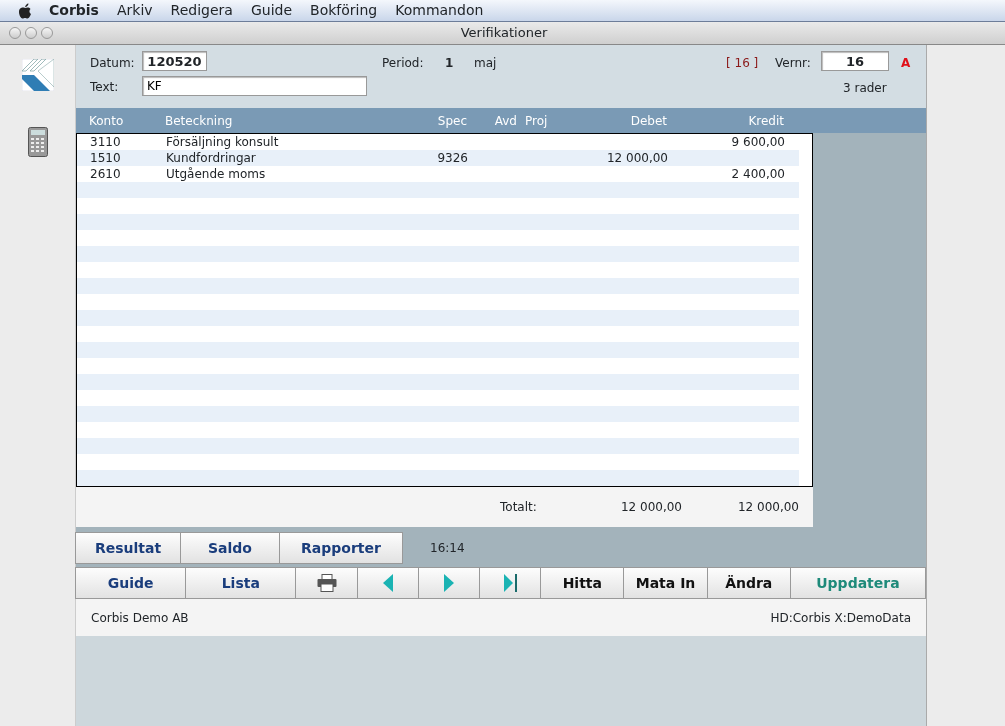 The image size is (1005, 726). Describe the element at coordinates (104, 87) in the screenshot. I see `text-label: Text:` at that location.